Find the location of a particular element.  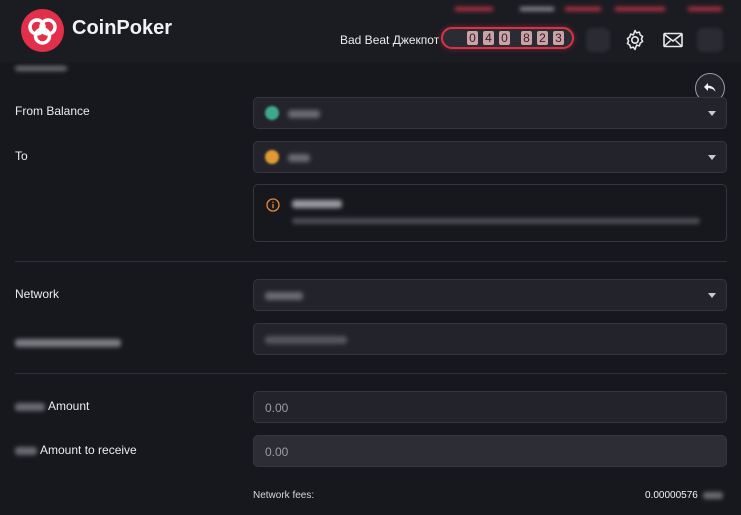

receive-value: 0.00 is located at coordinates (277, 452).